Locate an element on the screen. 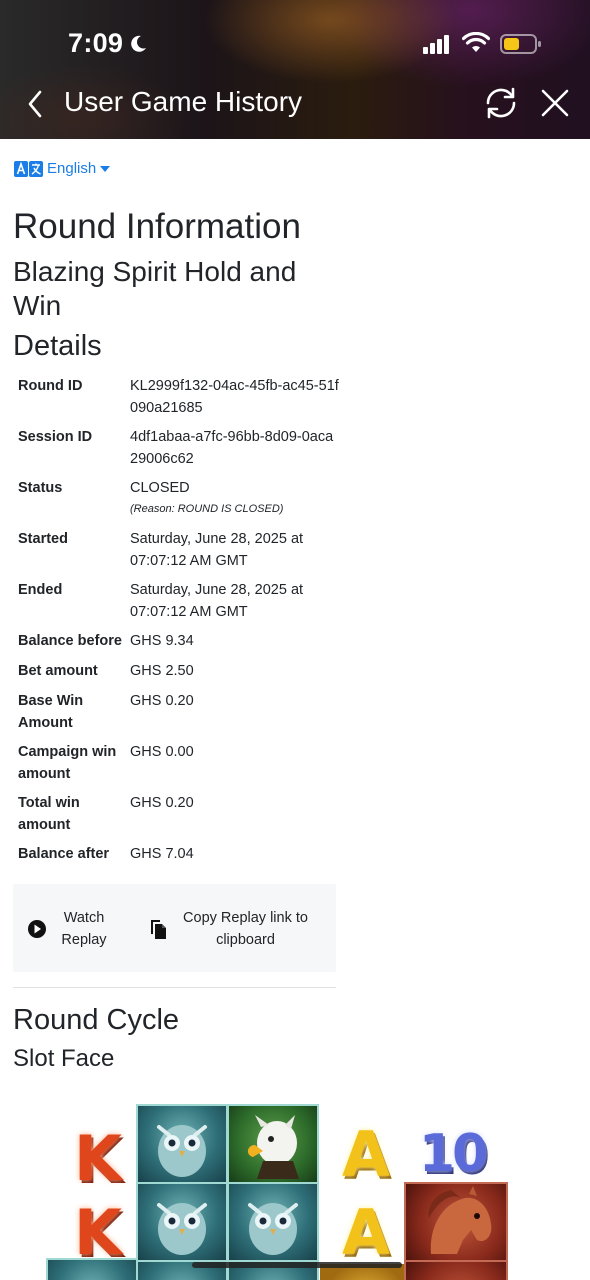 Image resolution: width=590 pixels, height=1280 pixels. detail-label: Started is located at coordinates (43, 539).